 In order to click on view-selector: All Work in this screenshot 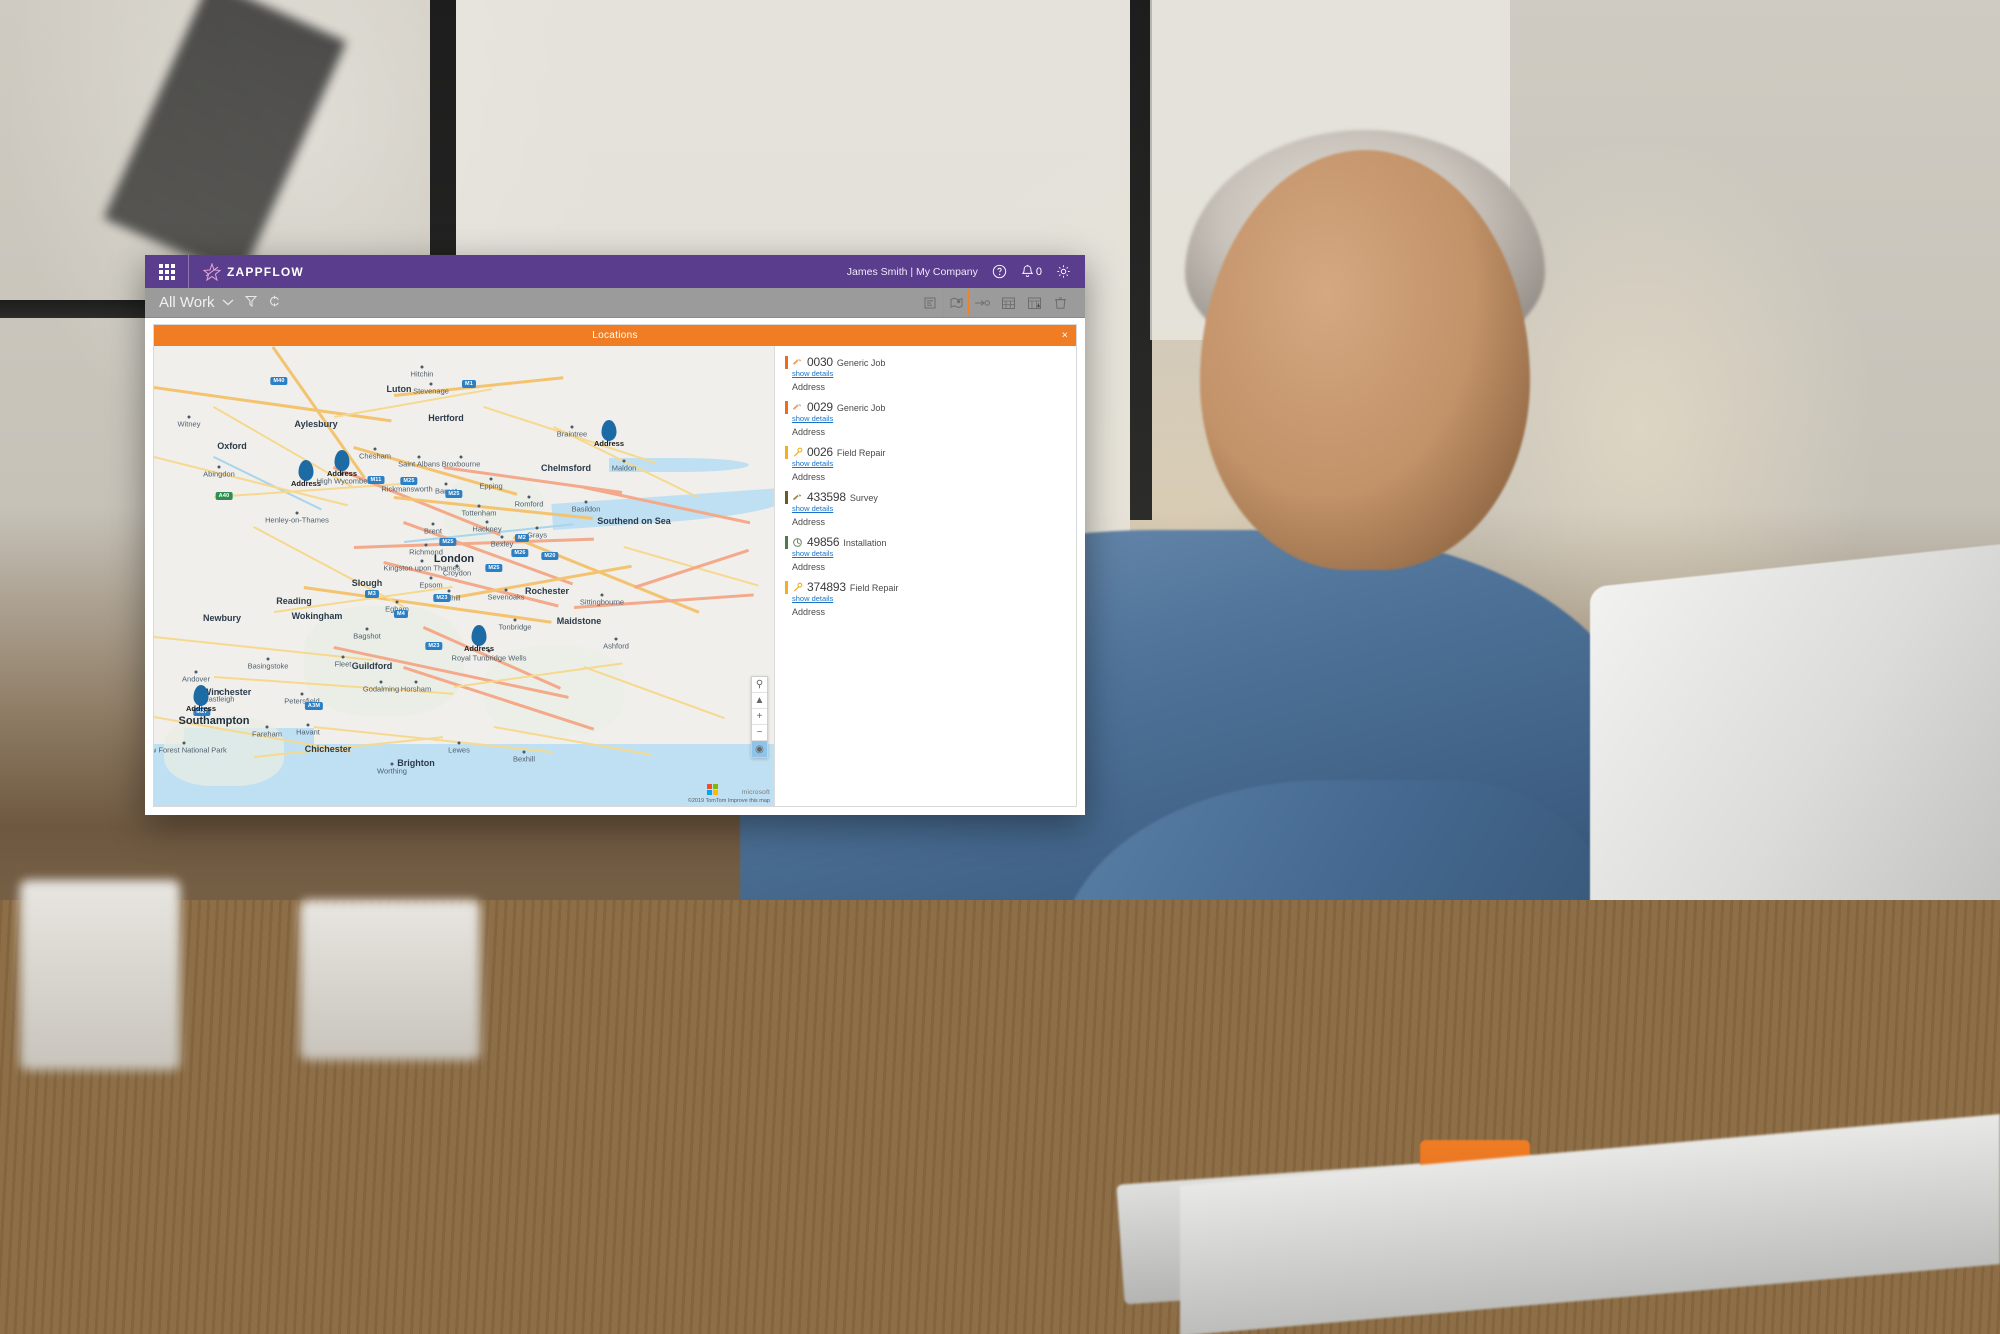, I will do `click(189, 302)`.